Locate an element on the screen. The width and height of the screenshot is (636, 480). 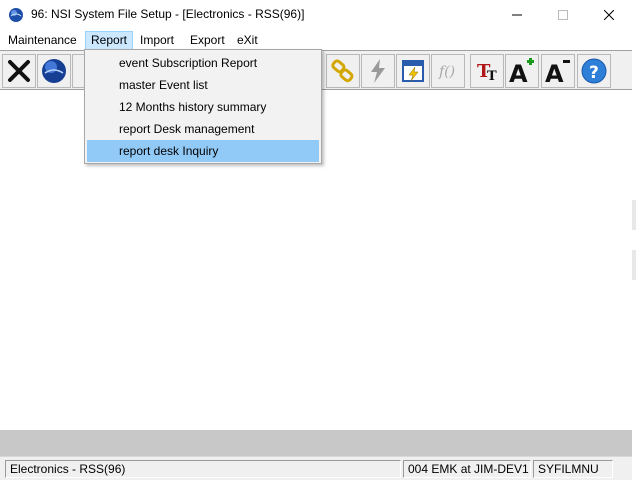
menu-report: Report is located at coordinates (109, 40).